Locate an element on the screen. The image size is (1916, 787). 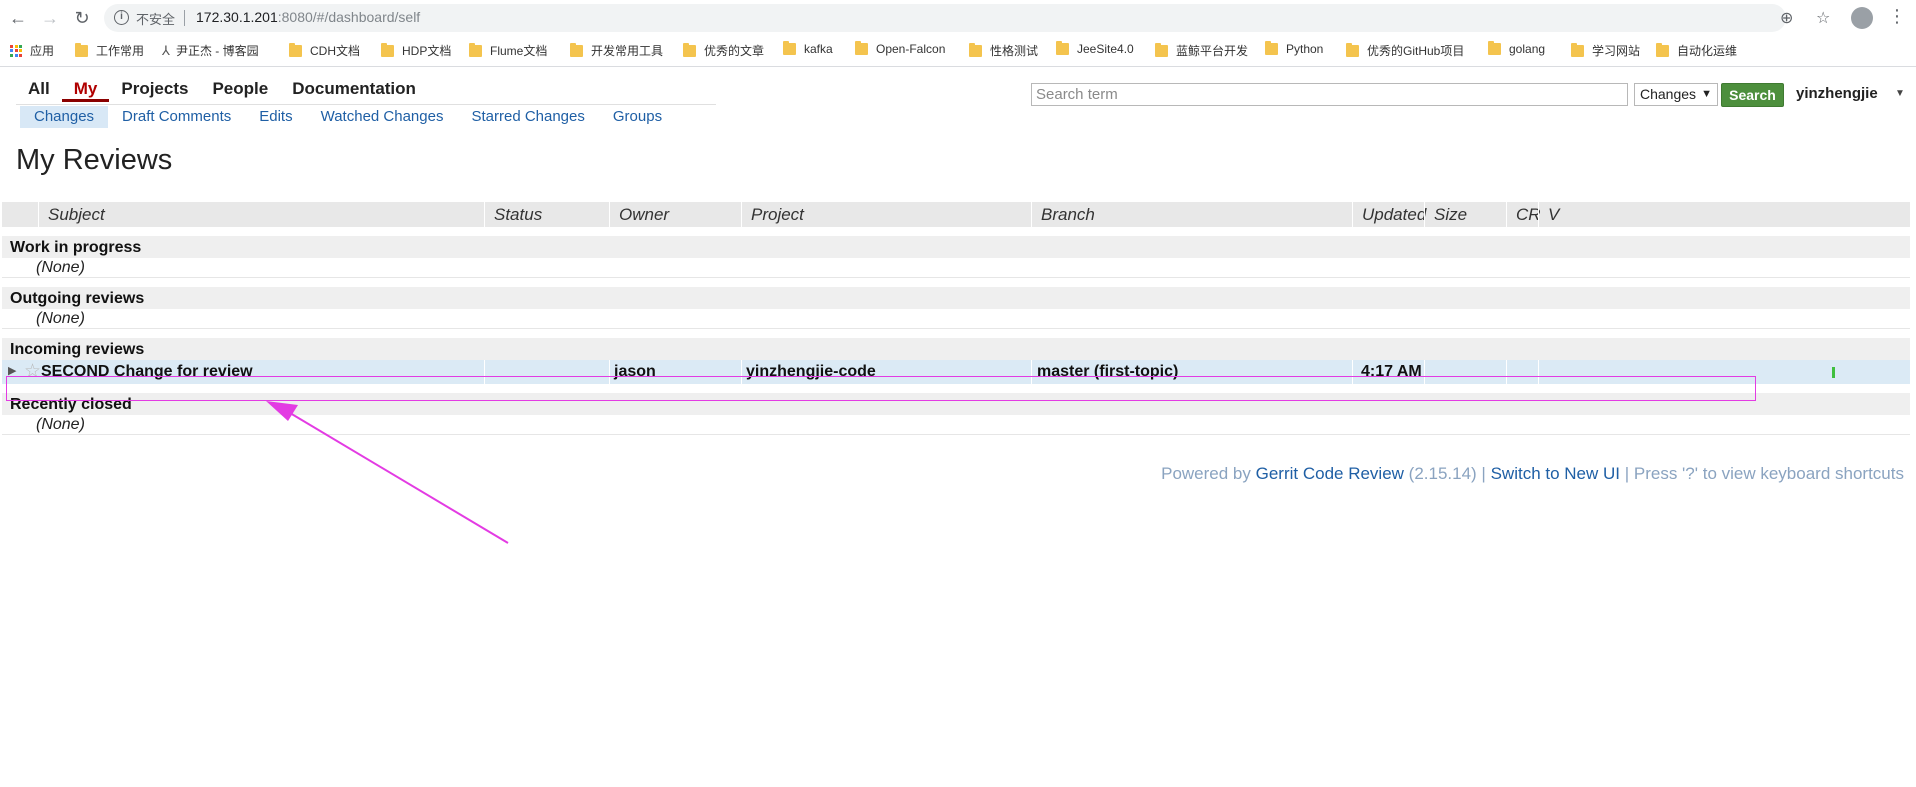
bookmark-item: golang is located at coordinates (1517, 48).